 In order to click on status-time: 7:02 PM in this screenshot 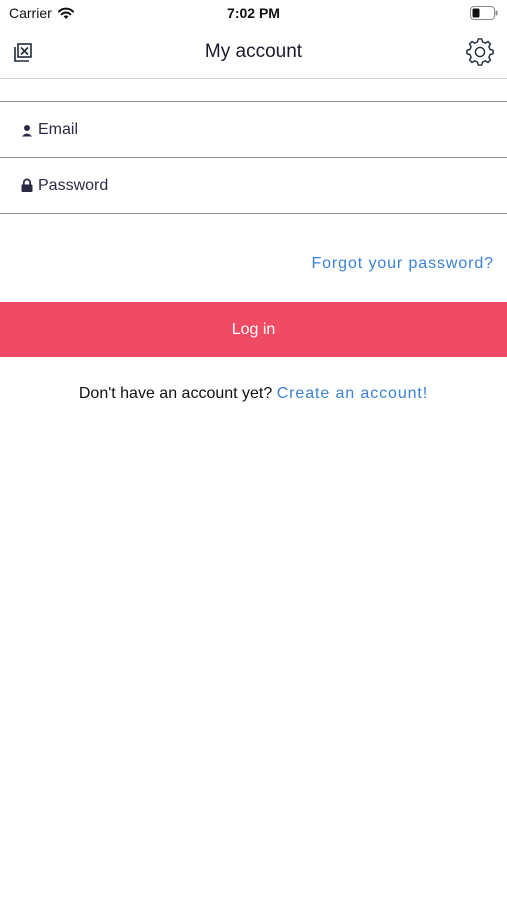, I will do `click(253, 13)`.